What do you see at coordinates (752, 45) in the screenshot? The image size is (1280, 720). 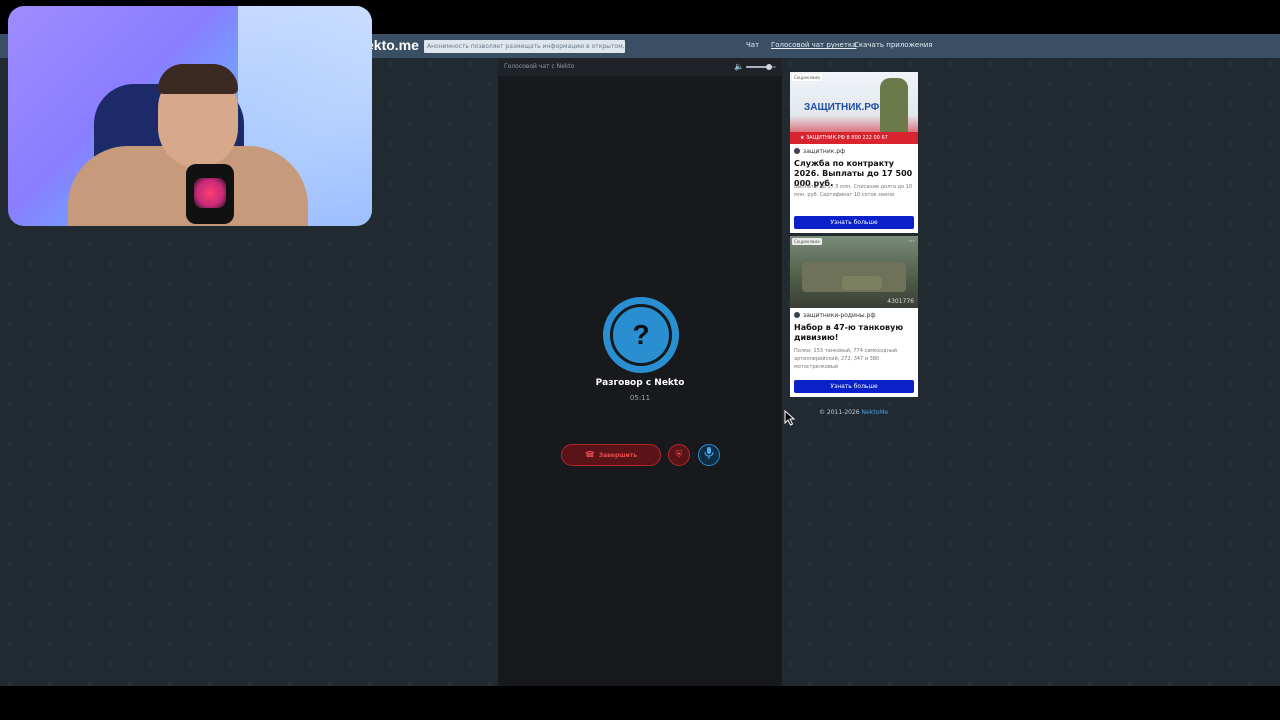 I see `nav-link-chat: Чат` at bounding box center [752, 45].